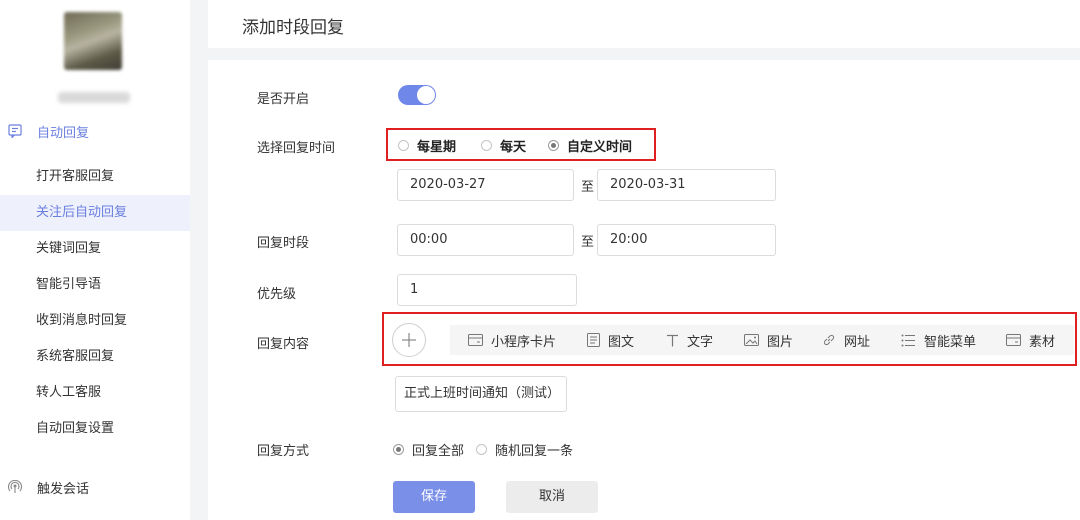 The height and width of the screenshot is (520, 1080). Describe the element at coordinates (513, 147) in the screenshot. I see `radio-label: 每天` at that location.